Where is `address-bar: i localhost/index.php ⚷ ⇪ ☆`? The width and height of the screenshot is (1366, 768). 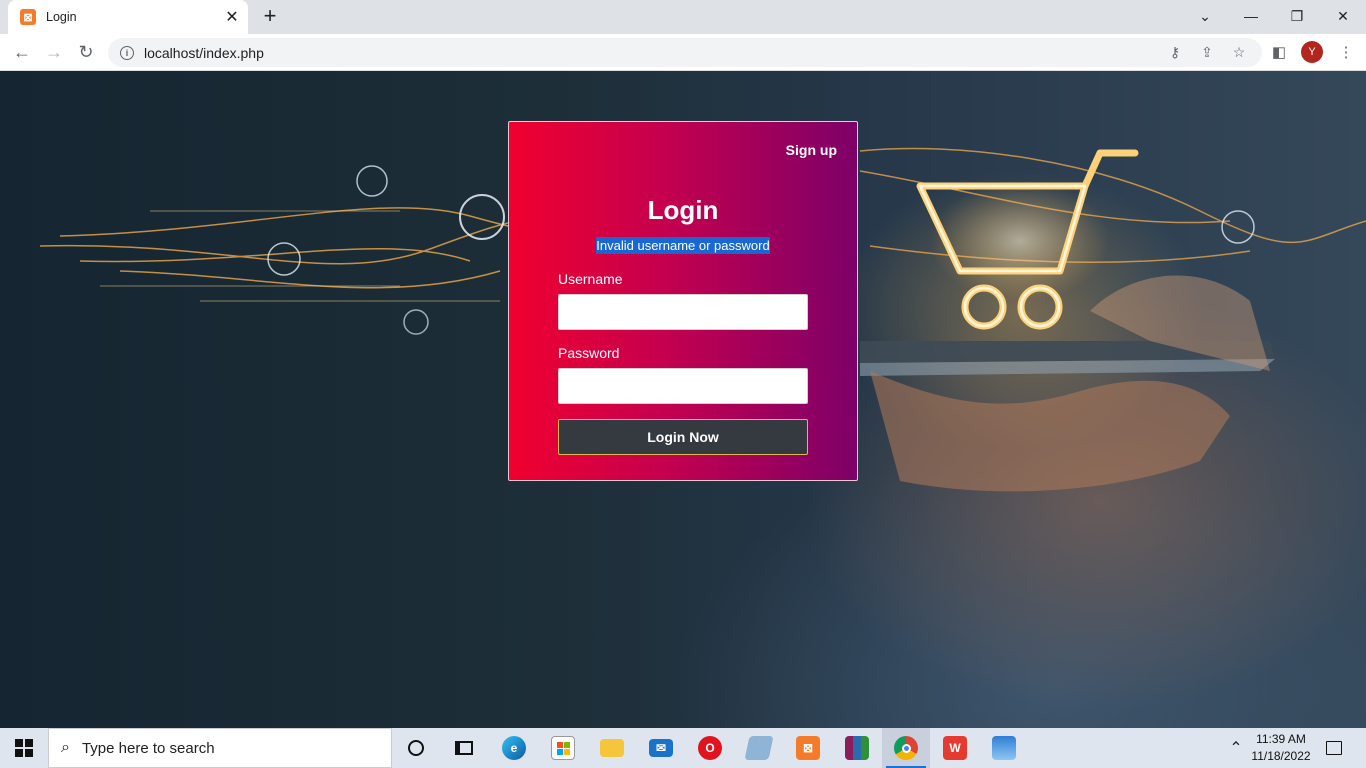
address-bar: i localhost/index.php ⚷ ⇪ ☆ is located at coordinates (685, 52).